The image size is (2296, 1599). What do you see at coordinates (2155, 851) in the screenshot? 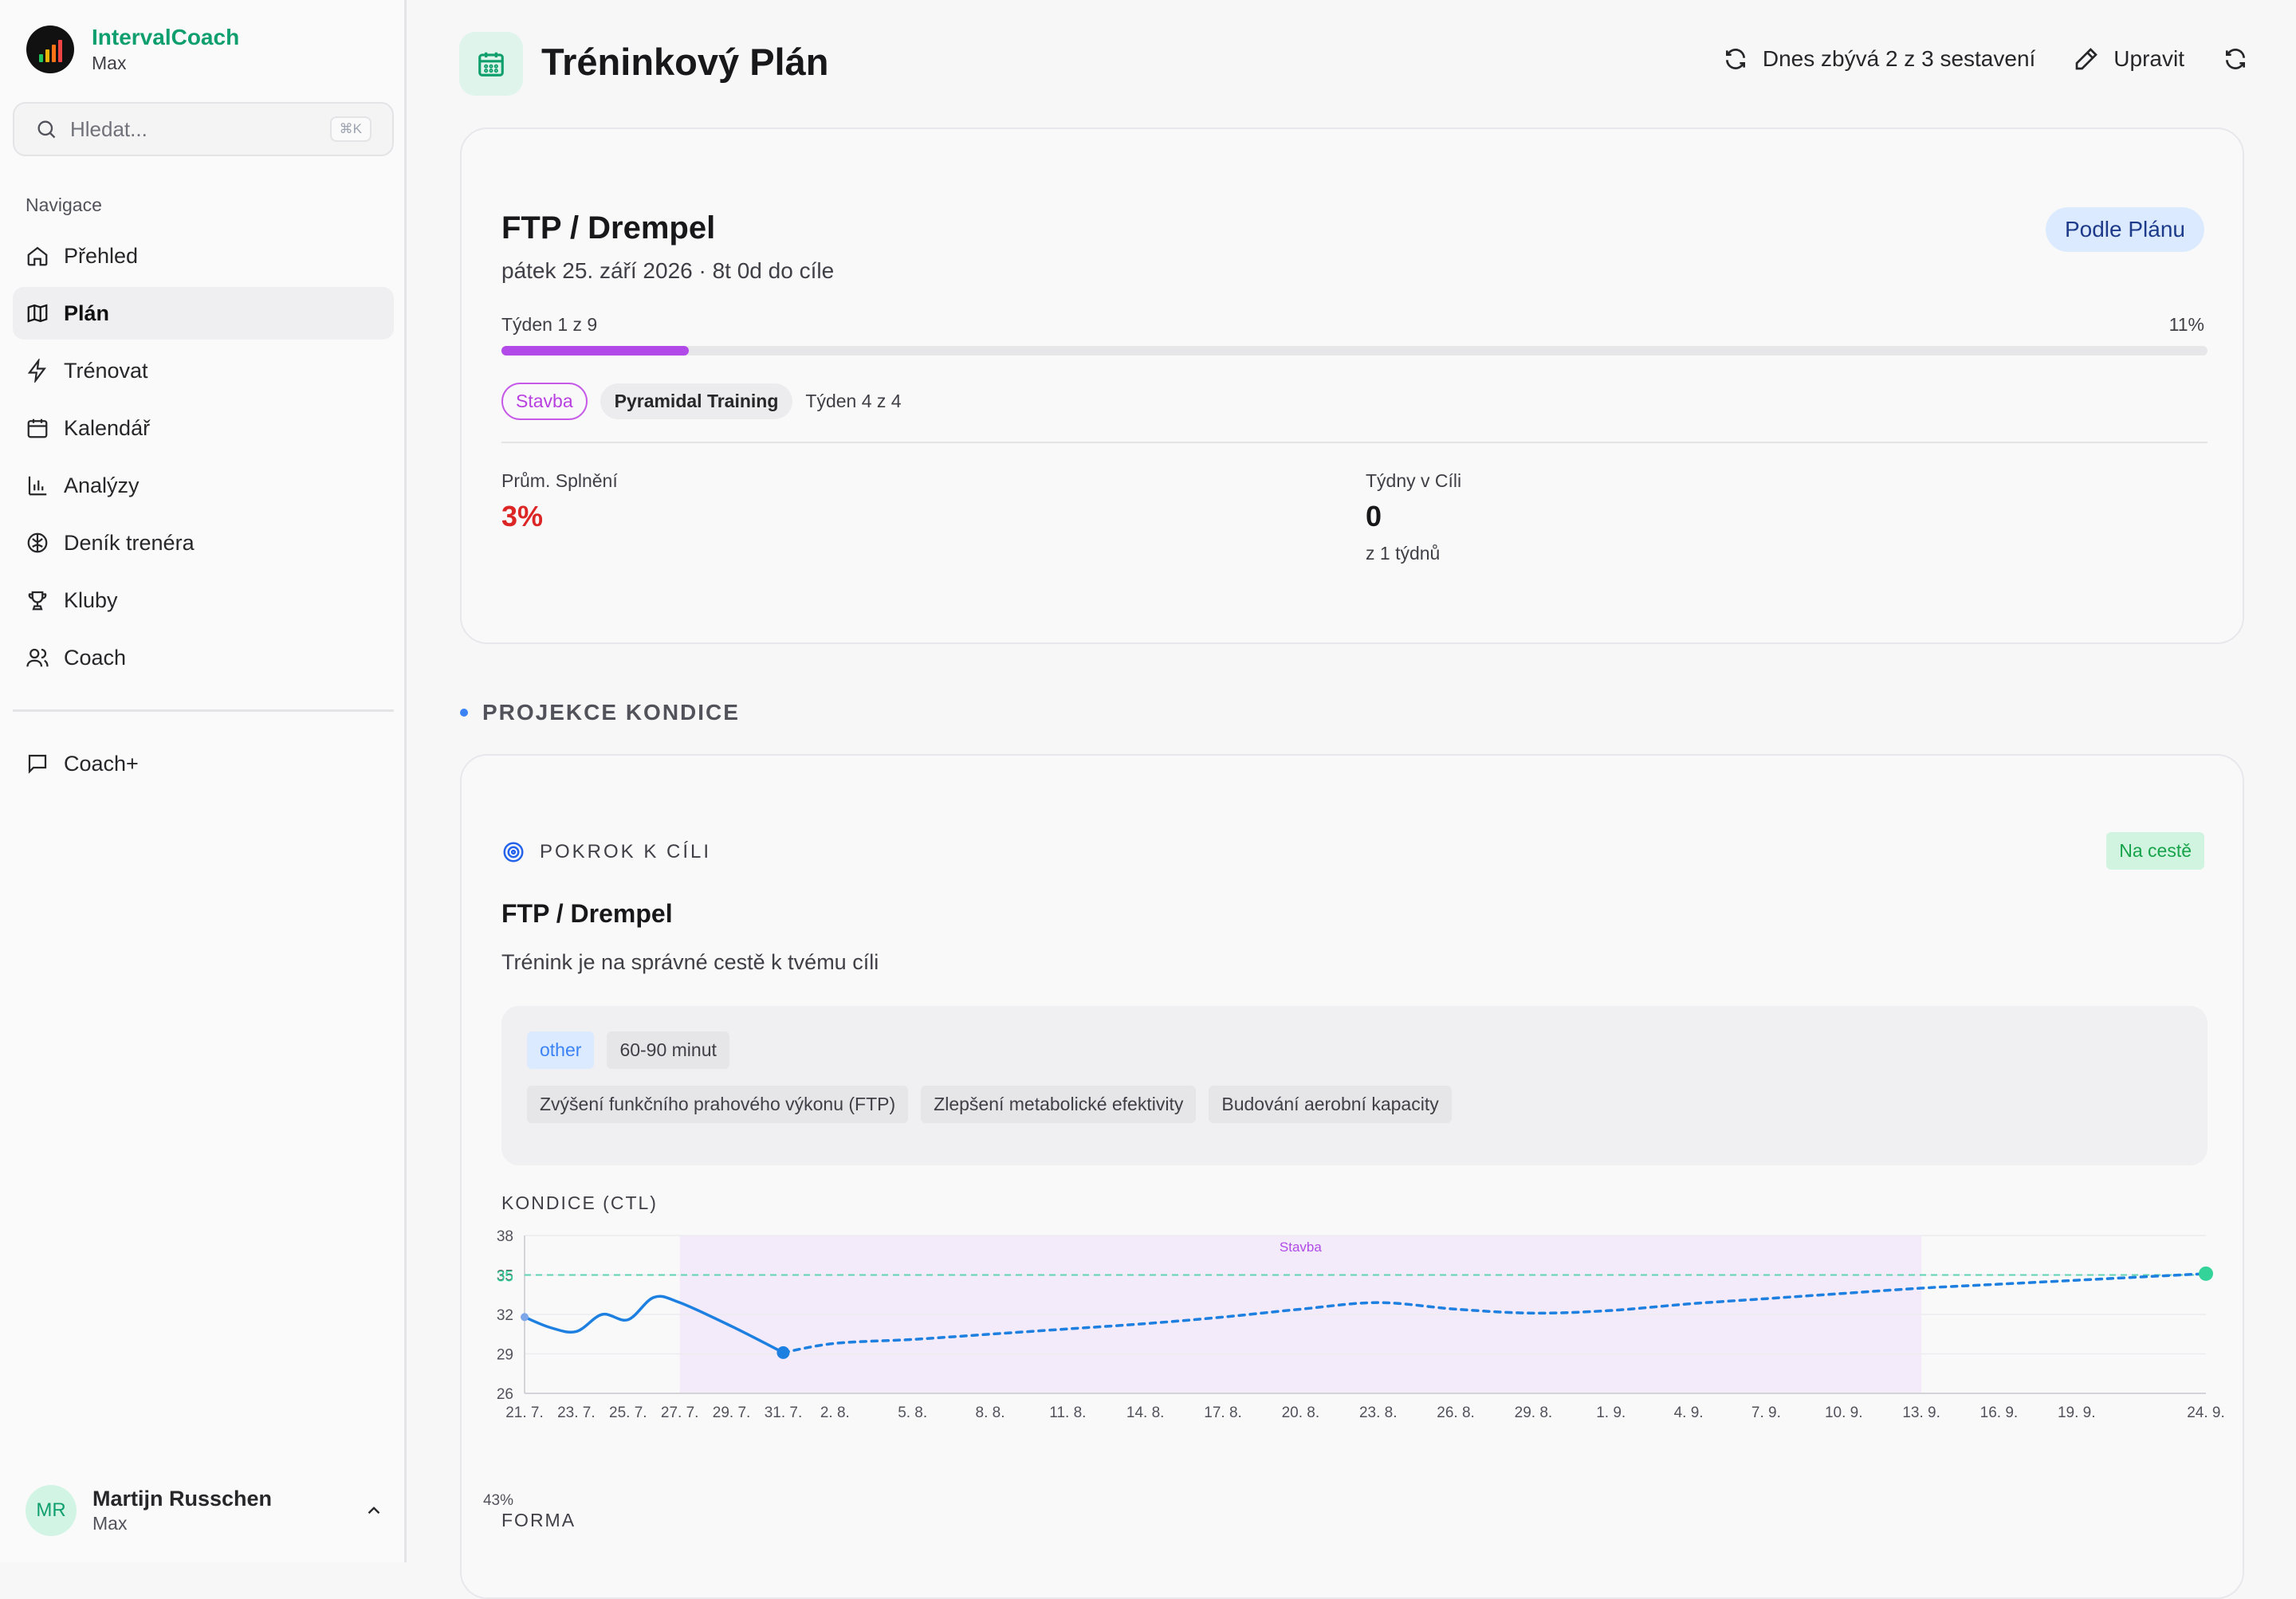
I see `status-badge: Na cestě` at bounding box center [2155, 851].